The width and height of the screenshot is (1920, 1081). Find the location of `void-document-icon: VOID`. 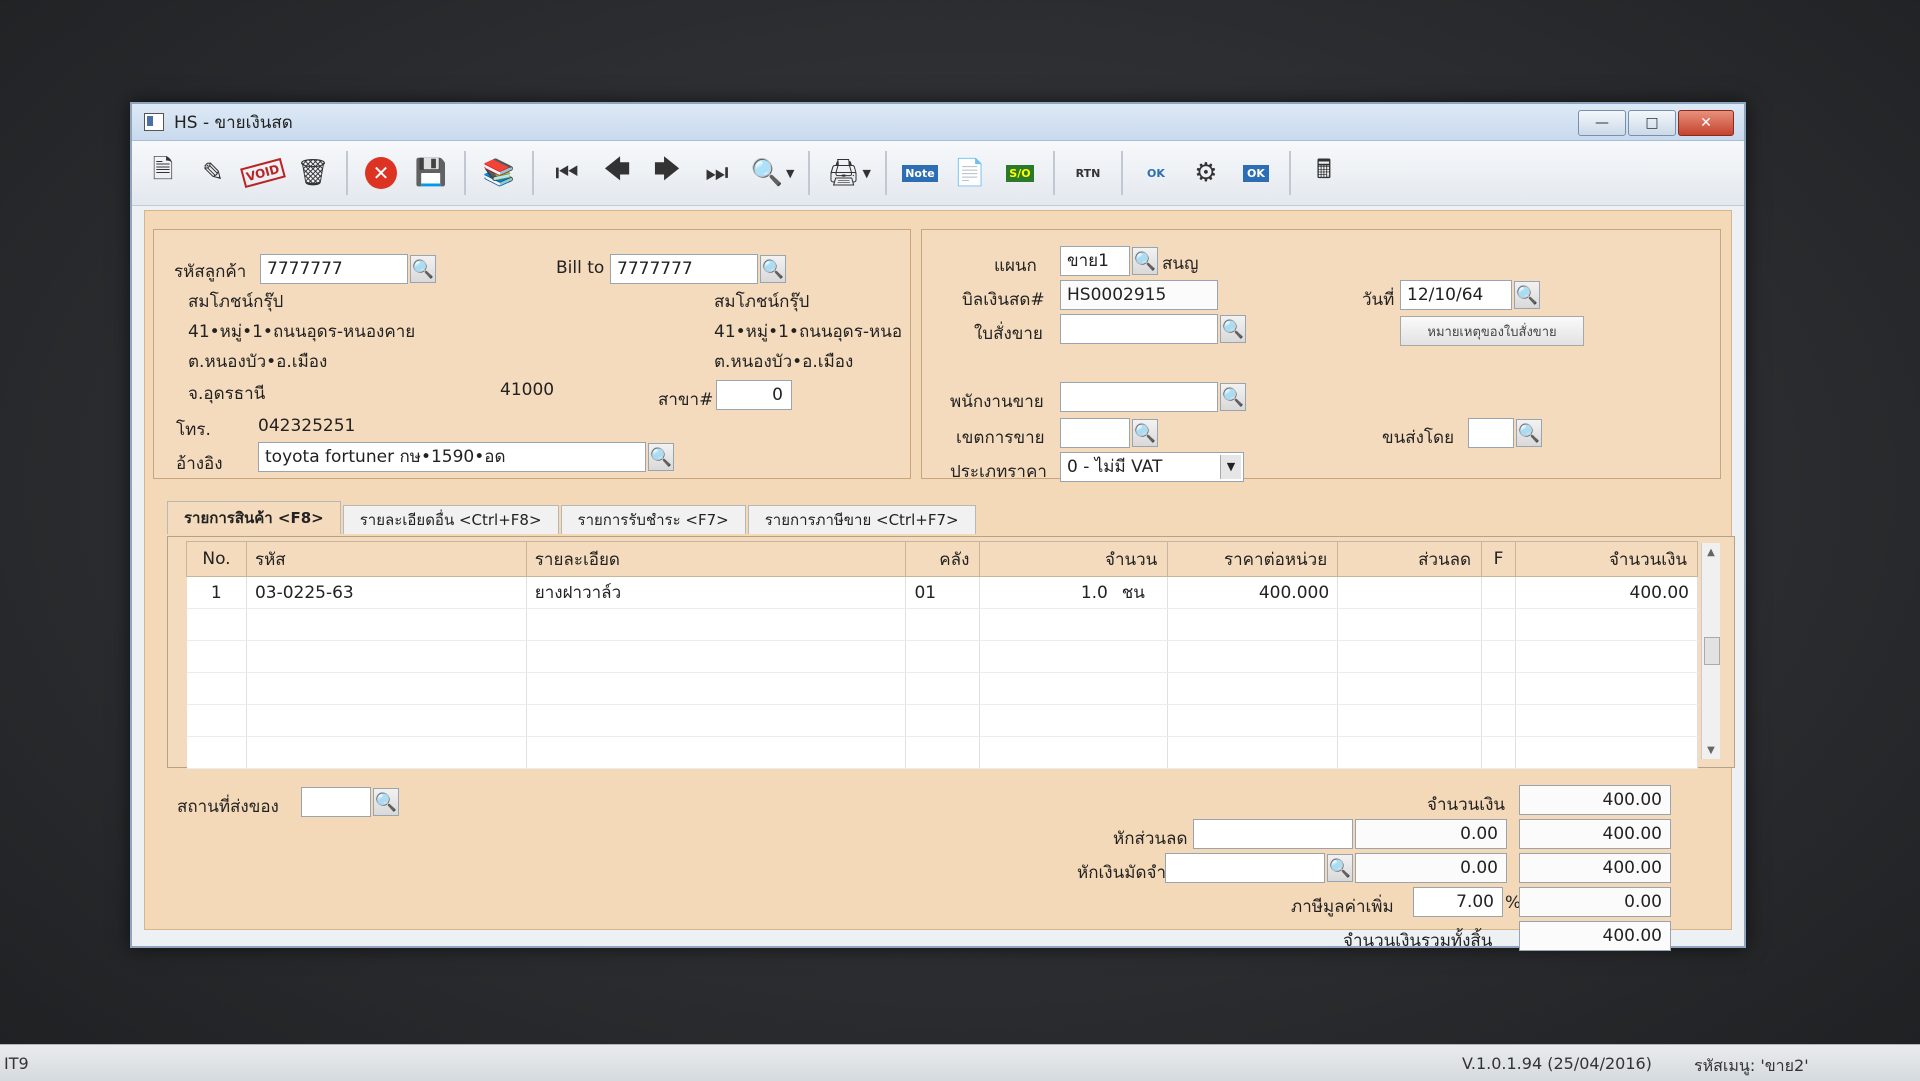

void-document-icon: VOID is located at coordinates (263, 173).